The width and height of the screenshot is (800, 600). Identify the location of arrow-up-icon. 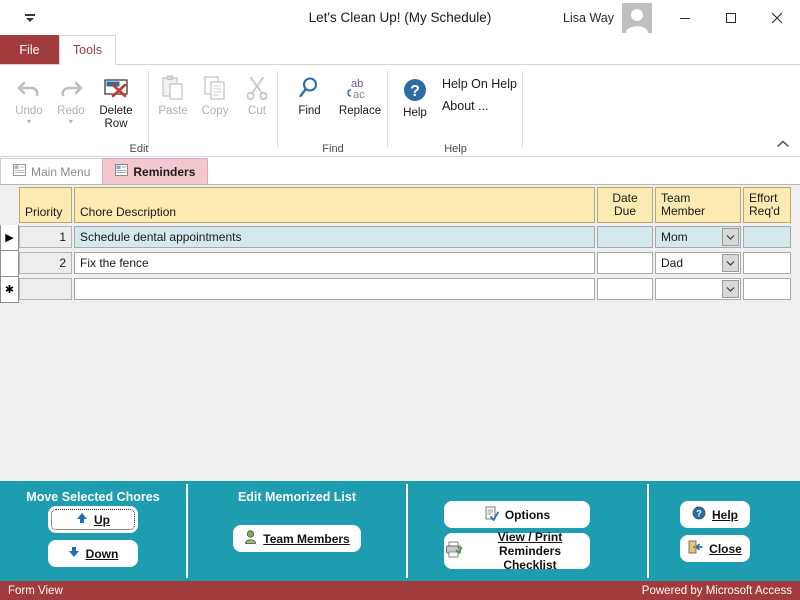
(82, 519).